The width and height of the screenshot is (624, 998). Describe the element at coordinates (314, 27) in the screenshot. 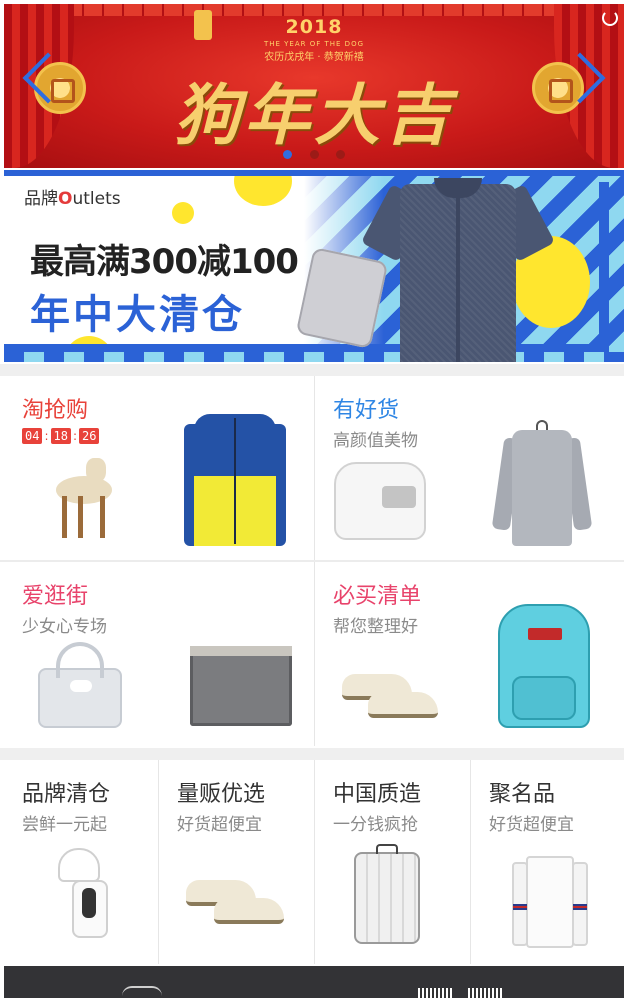

I see `banner-year: 2018` at that location.